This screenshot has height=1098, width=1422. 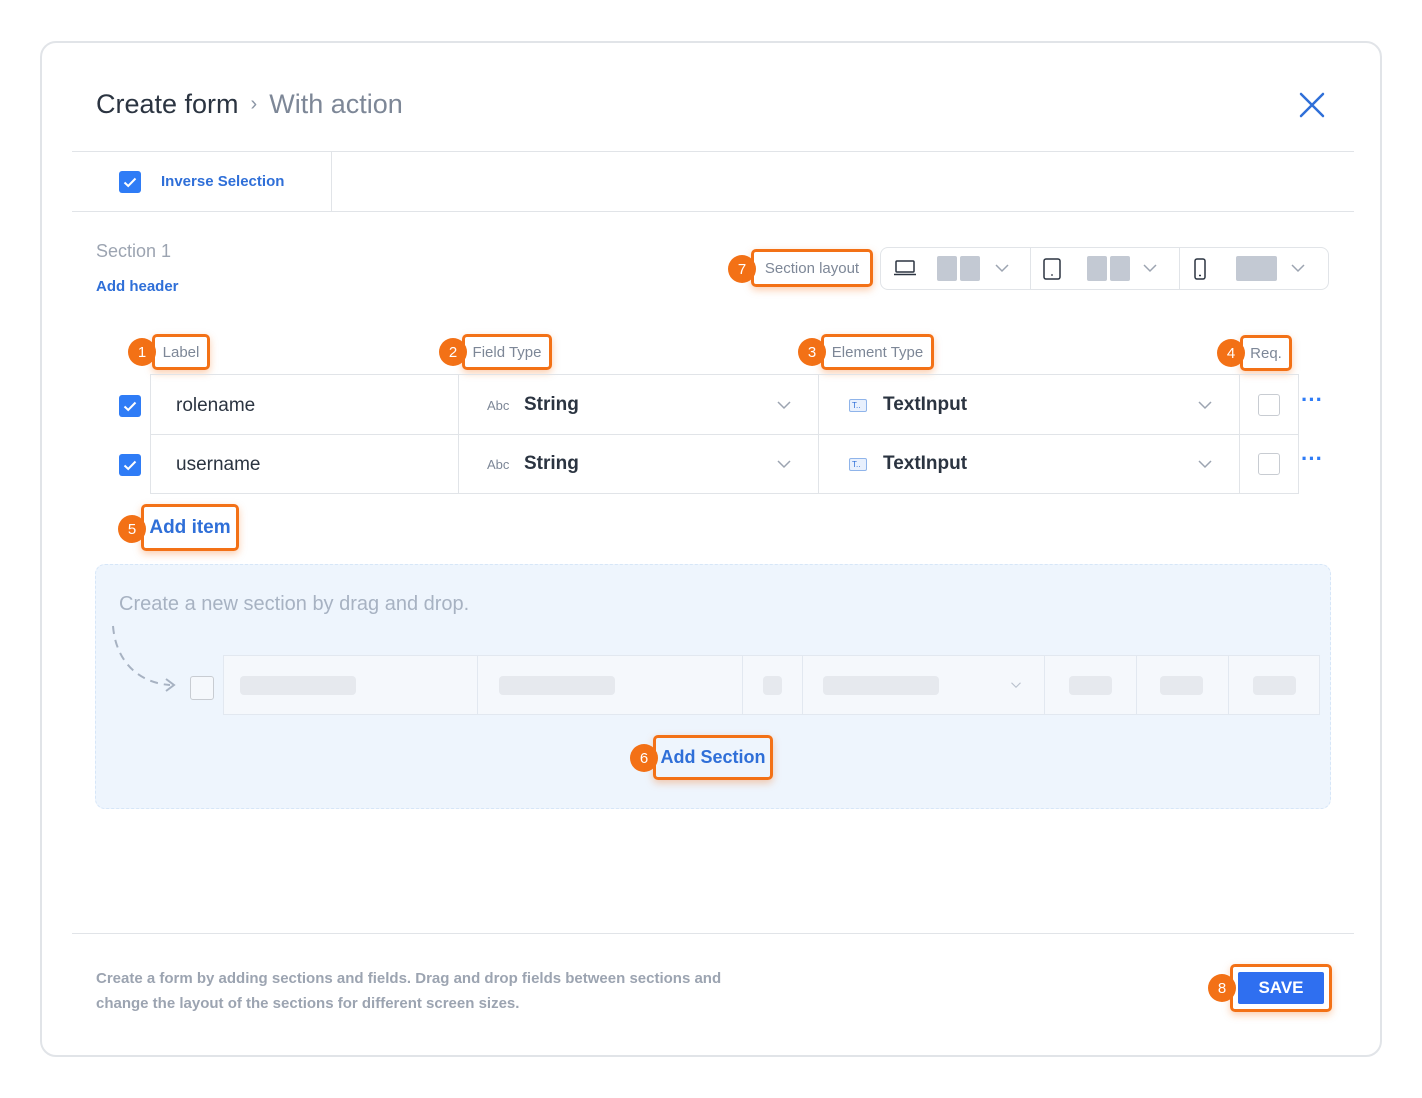 I want to click on column-header-label: Label, so click(x=181, y=352).